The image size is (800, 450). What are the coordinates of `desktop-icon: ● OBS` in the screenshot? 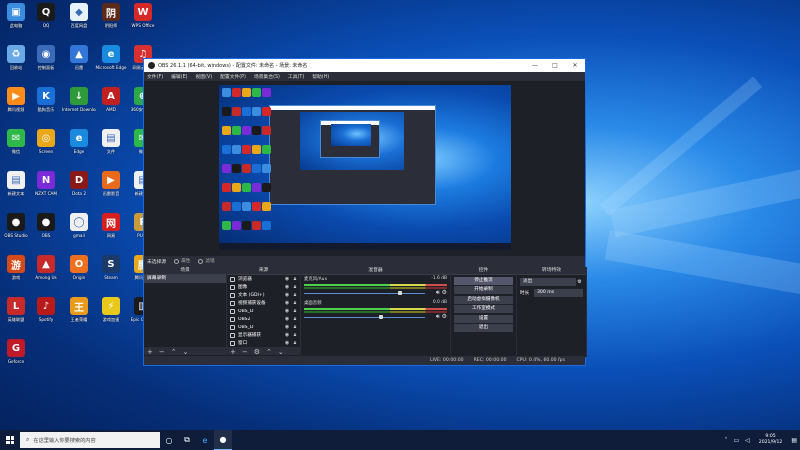 It's located at (46, 225).